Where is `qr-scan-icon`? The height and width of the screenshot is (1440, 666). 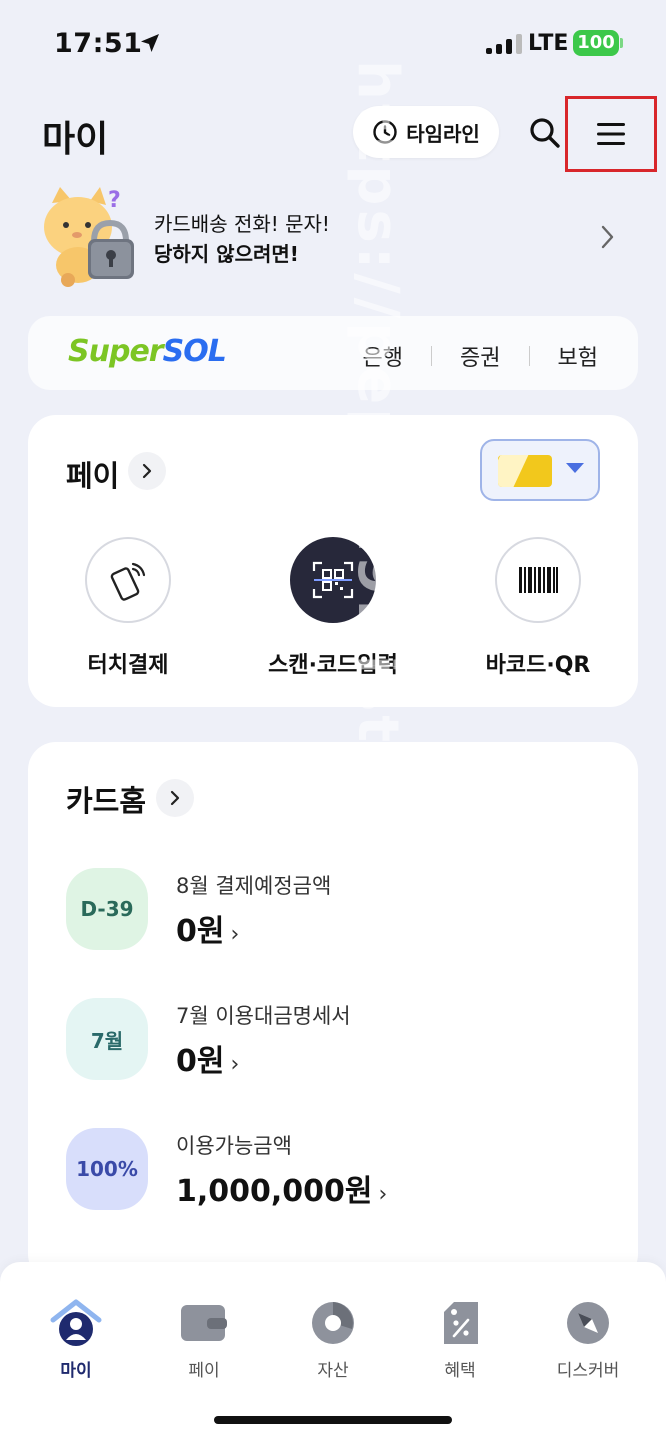 qr-scan-icon is located at coordinates (333, 580).